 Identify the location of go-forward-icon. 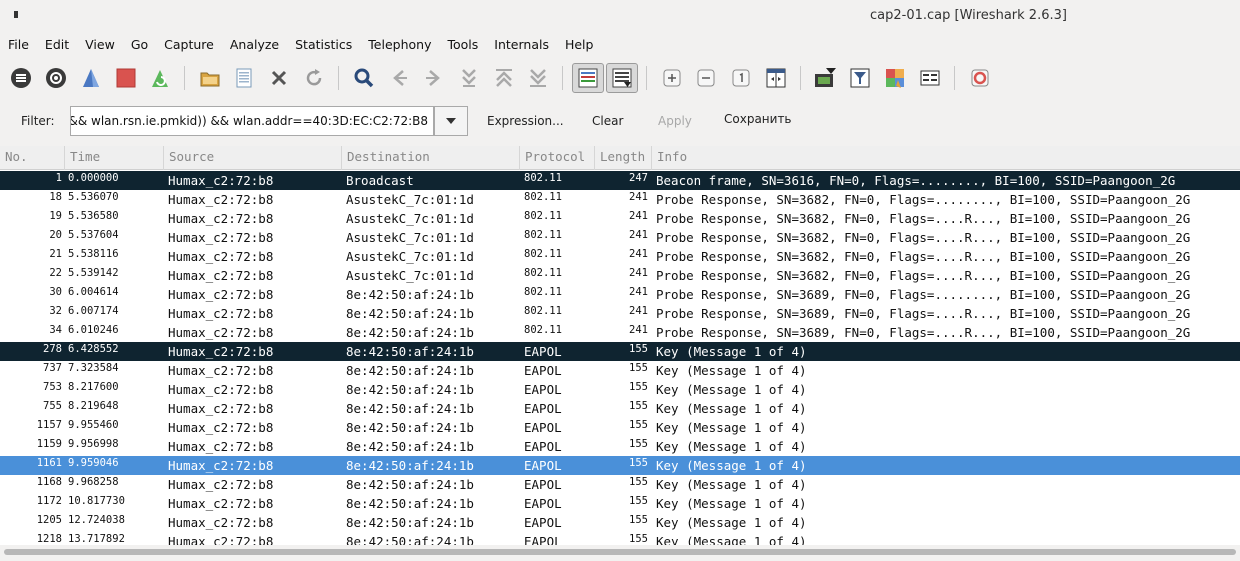
(434, 78).